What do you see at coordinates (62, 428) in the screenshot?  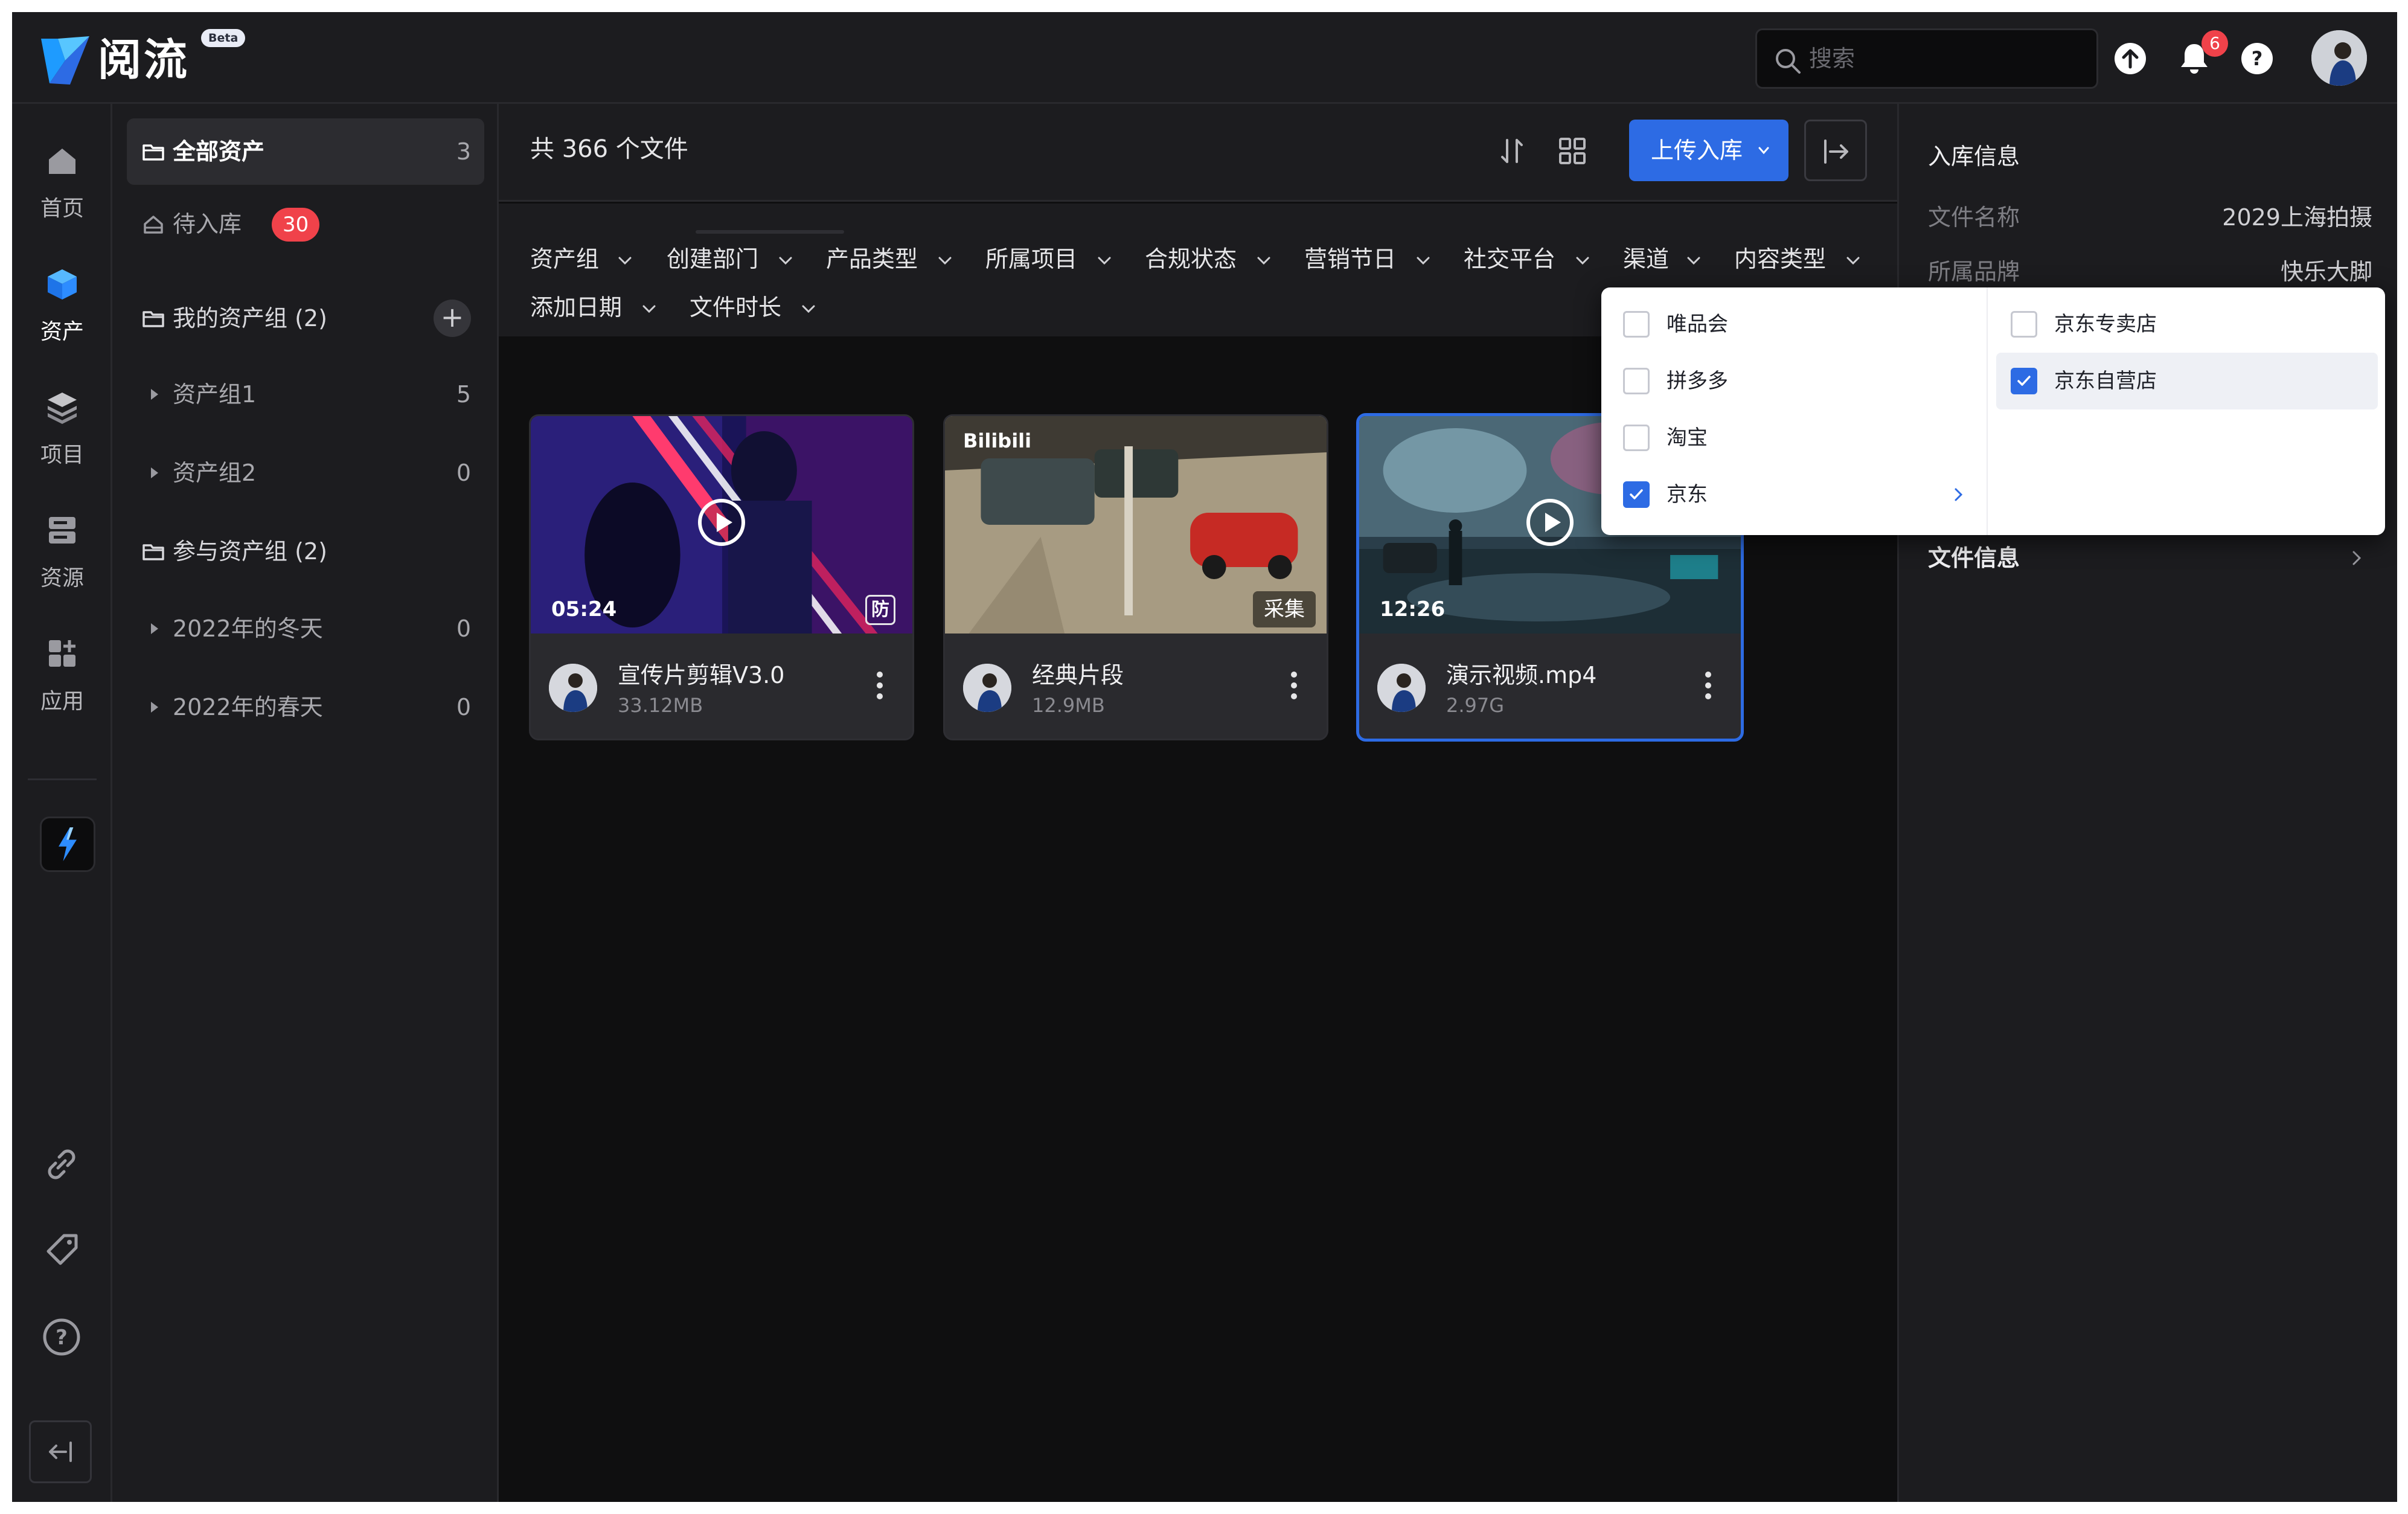 I see `rail-item-projects: 项目` at bounding box center [62, 428].